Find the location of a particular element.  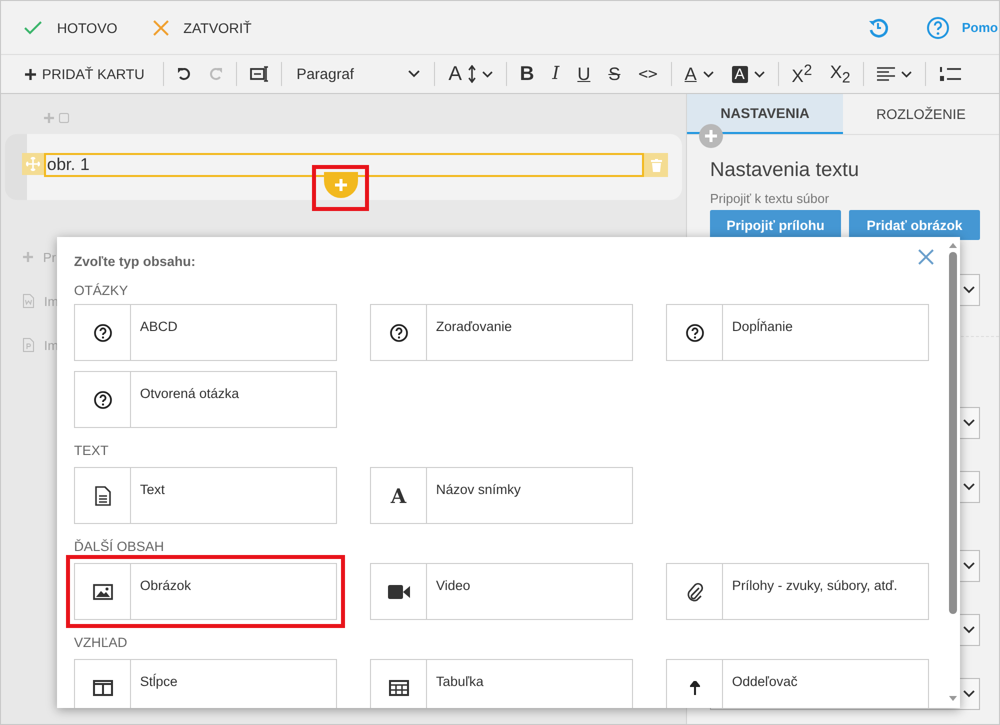

content-type-option: Otvorená otázka is located at coordinates (205, 399).